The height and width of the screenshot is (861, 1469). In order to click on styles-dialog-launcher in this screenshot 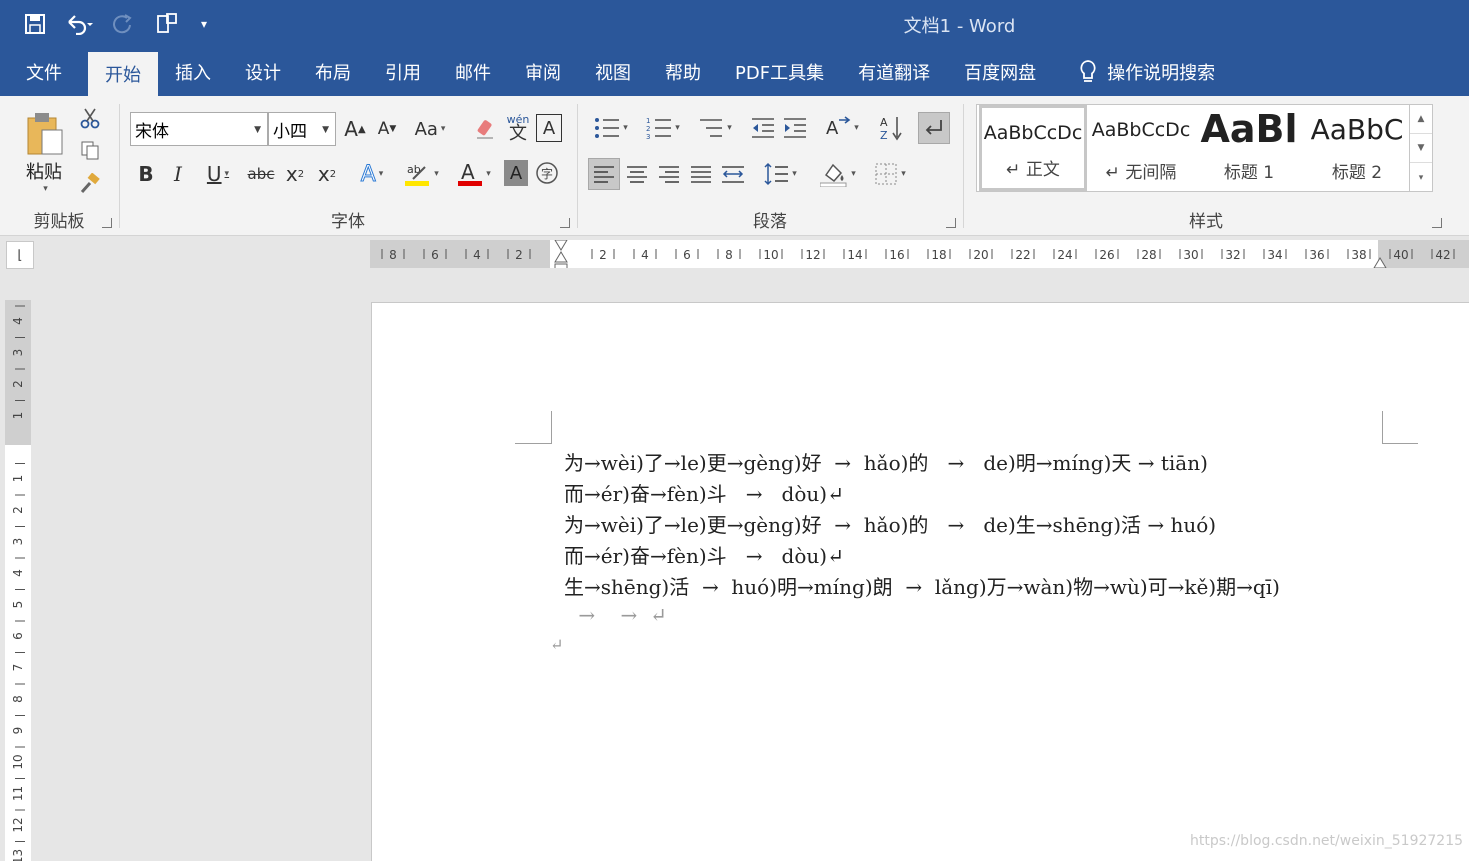, I will do `click(1437, 223)`.